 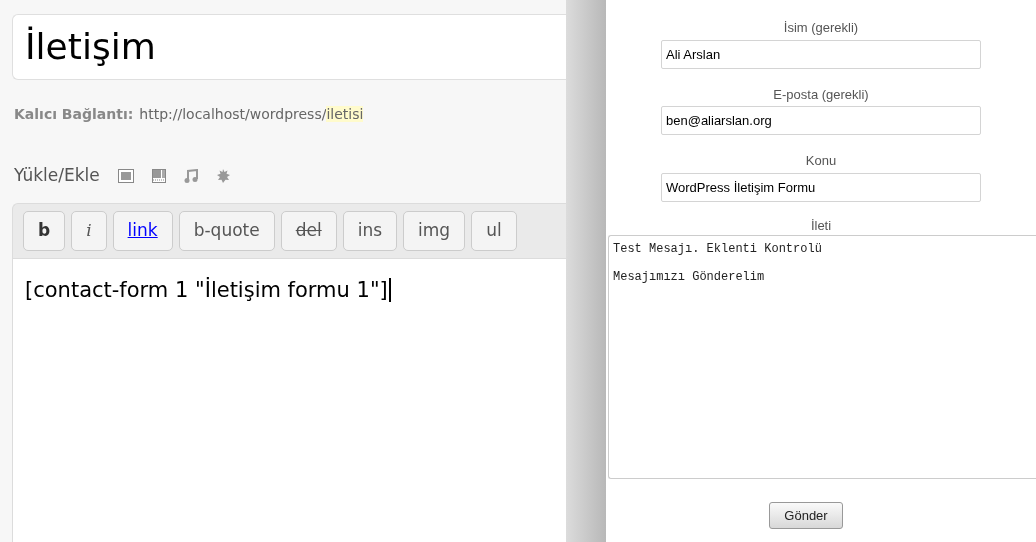 I want to click on format-button: i, so click(x=89, y=230).